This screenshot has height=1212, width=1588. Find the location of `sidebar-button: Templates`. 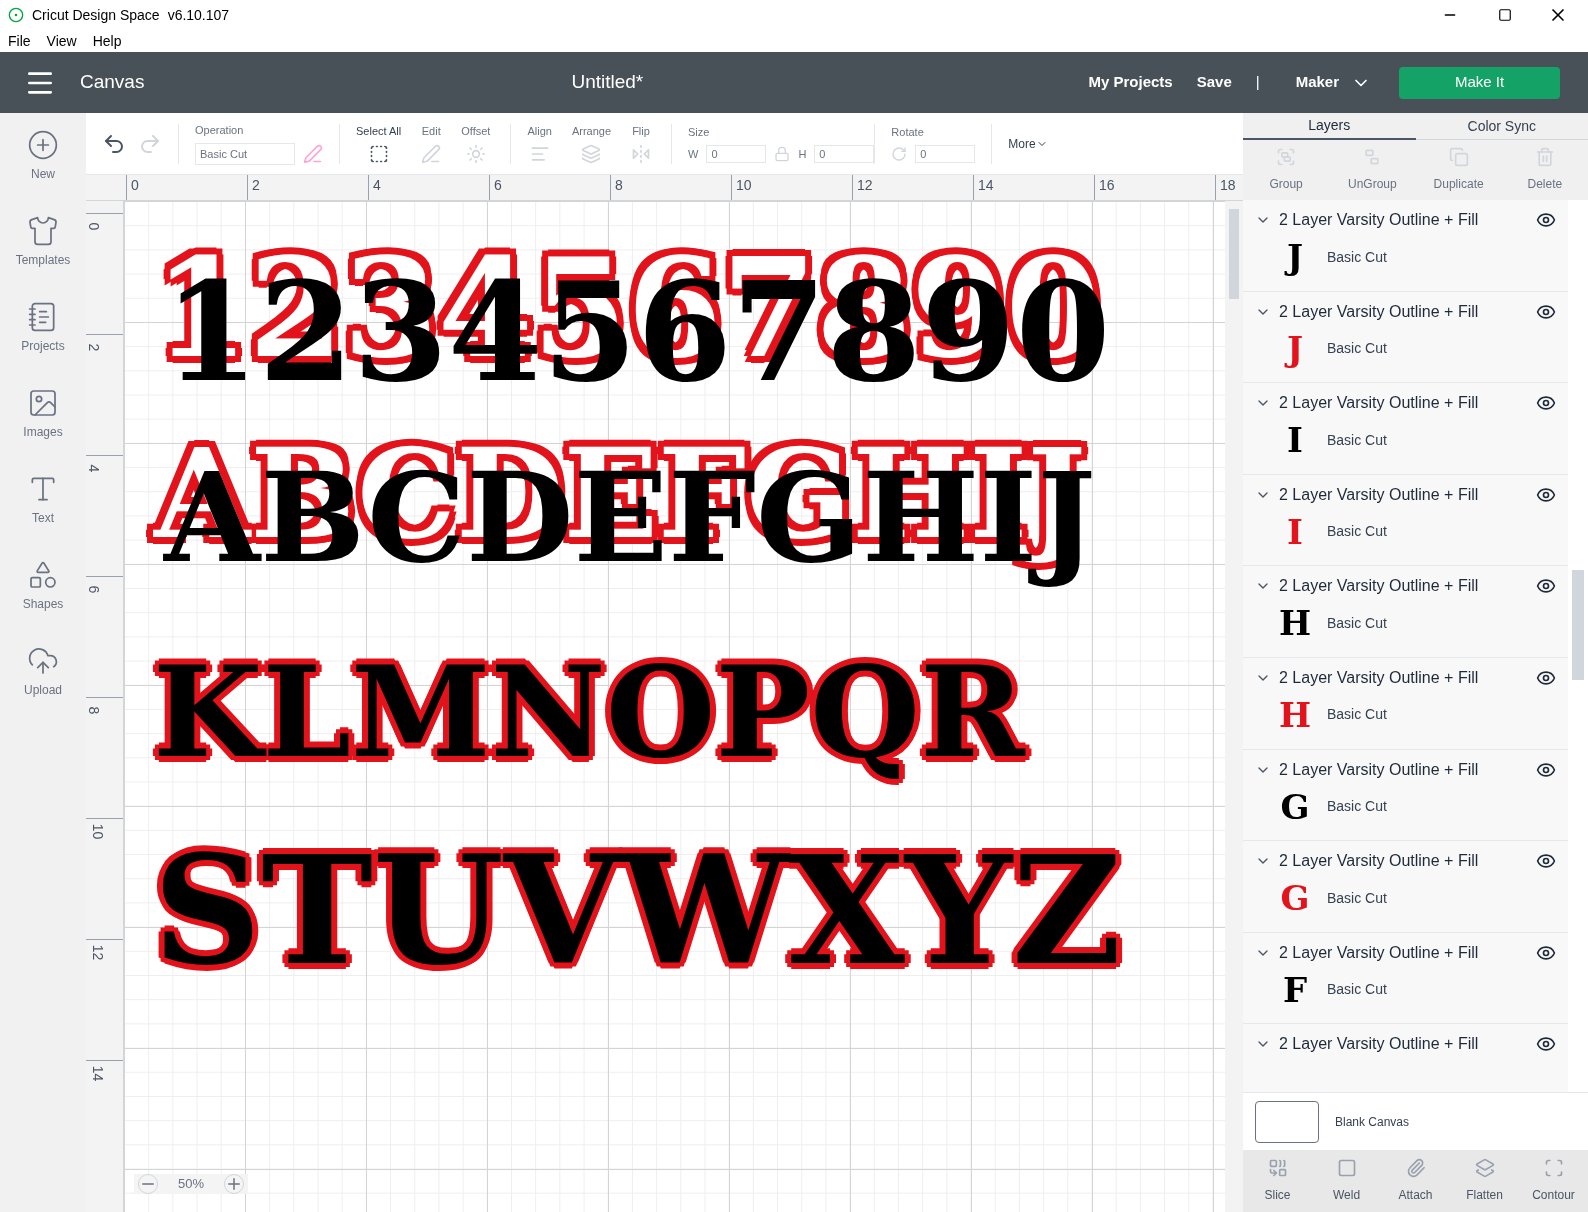

sidebar-button: Templates is located at coordinates (43, 247).